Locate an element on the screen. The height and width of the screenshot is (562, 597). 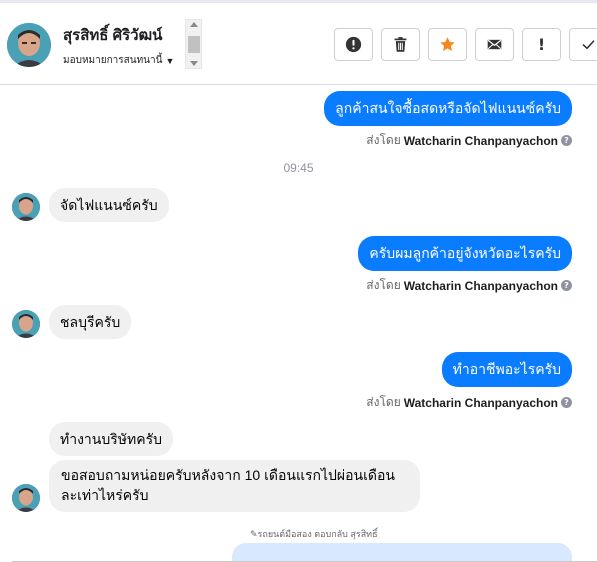
message-outgoing: ทำอาชีพอะไรครับ is located at coordinates (506, 369).